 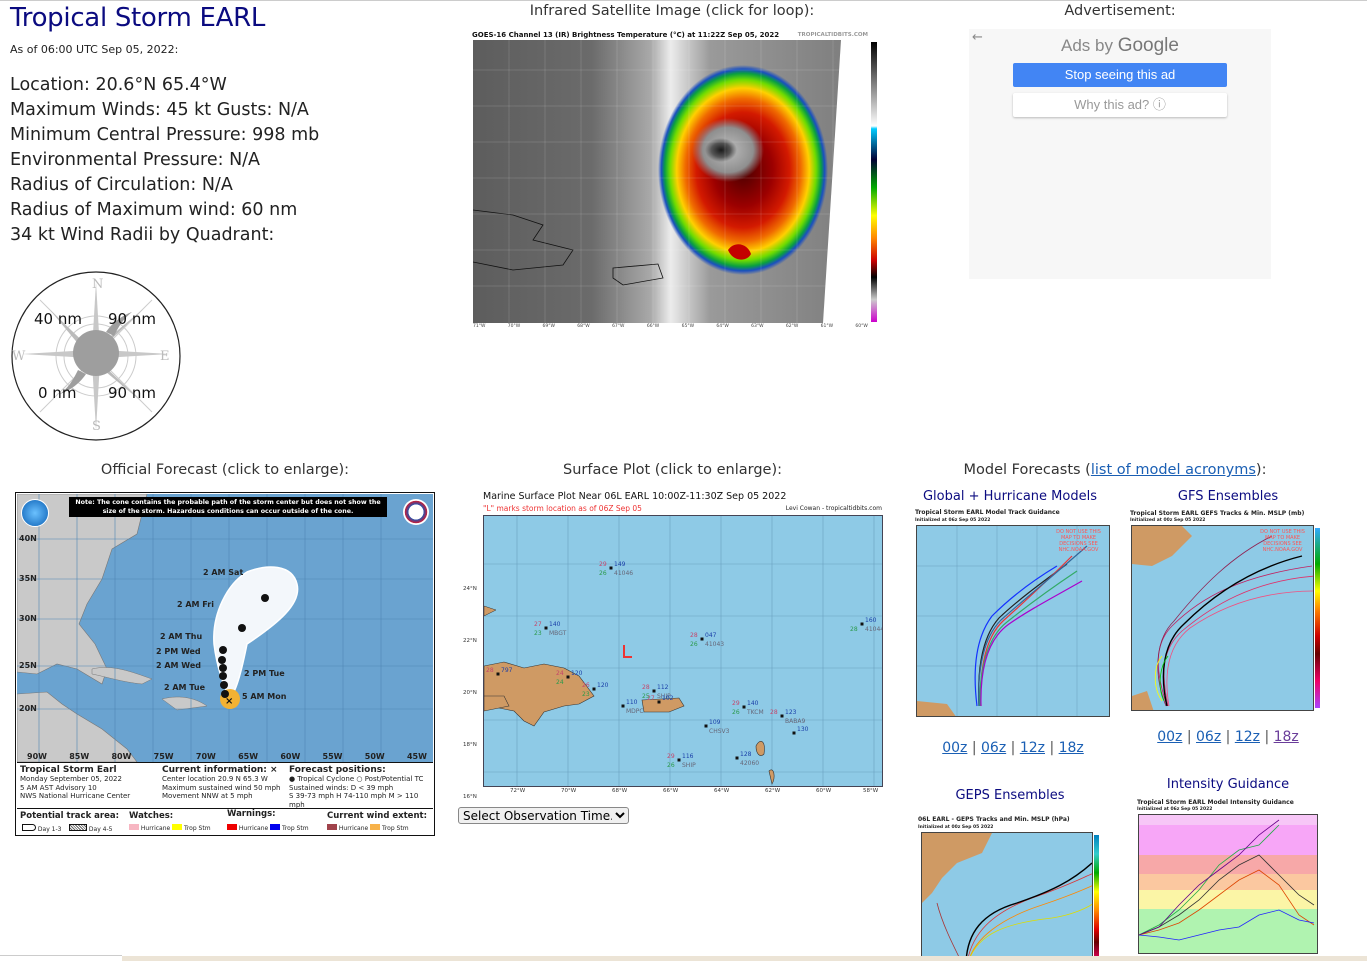 I want to click on station-pressure: 116, so click(x=688, y=756).